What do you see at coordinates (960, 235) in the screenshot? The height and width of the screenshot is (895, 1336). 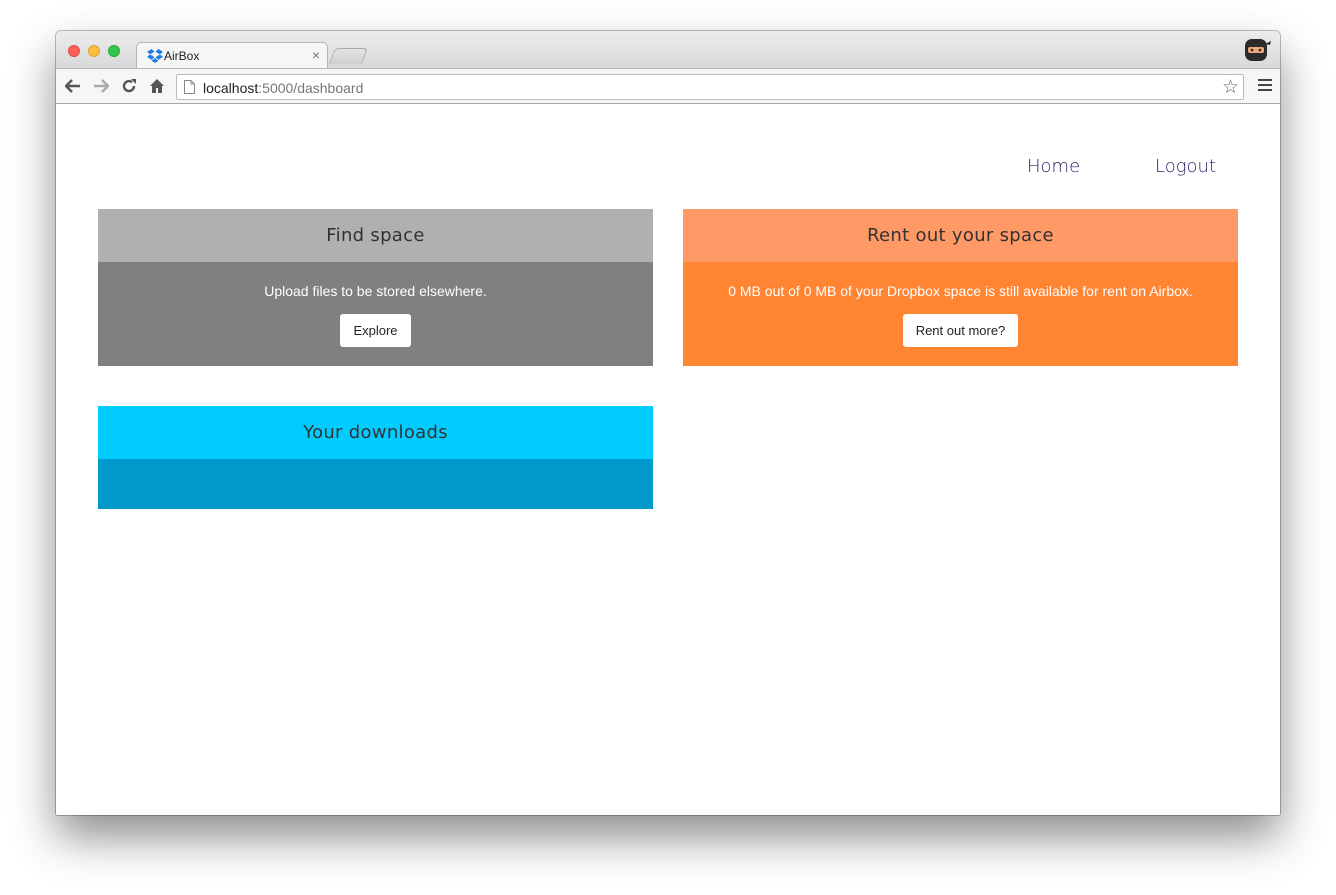 I see `card-title: Rent out your space` at bounding box center [960, 235].